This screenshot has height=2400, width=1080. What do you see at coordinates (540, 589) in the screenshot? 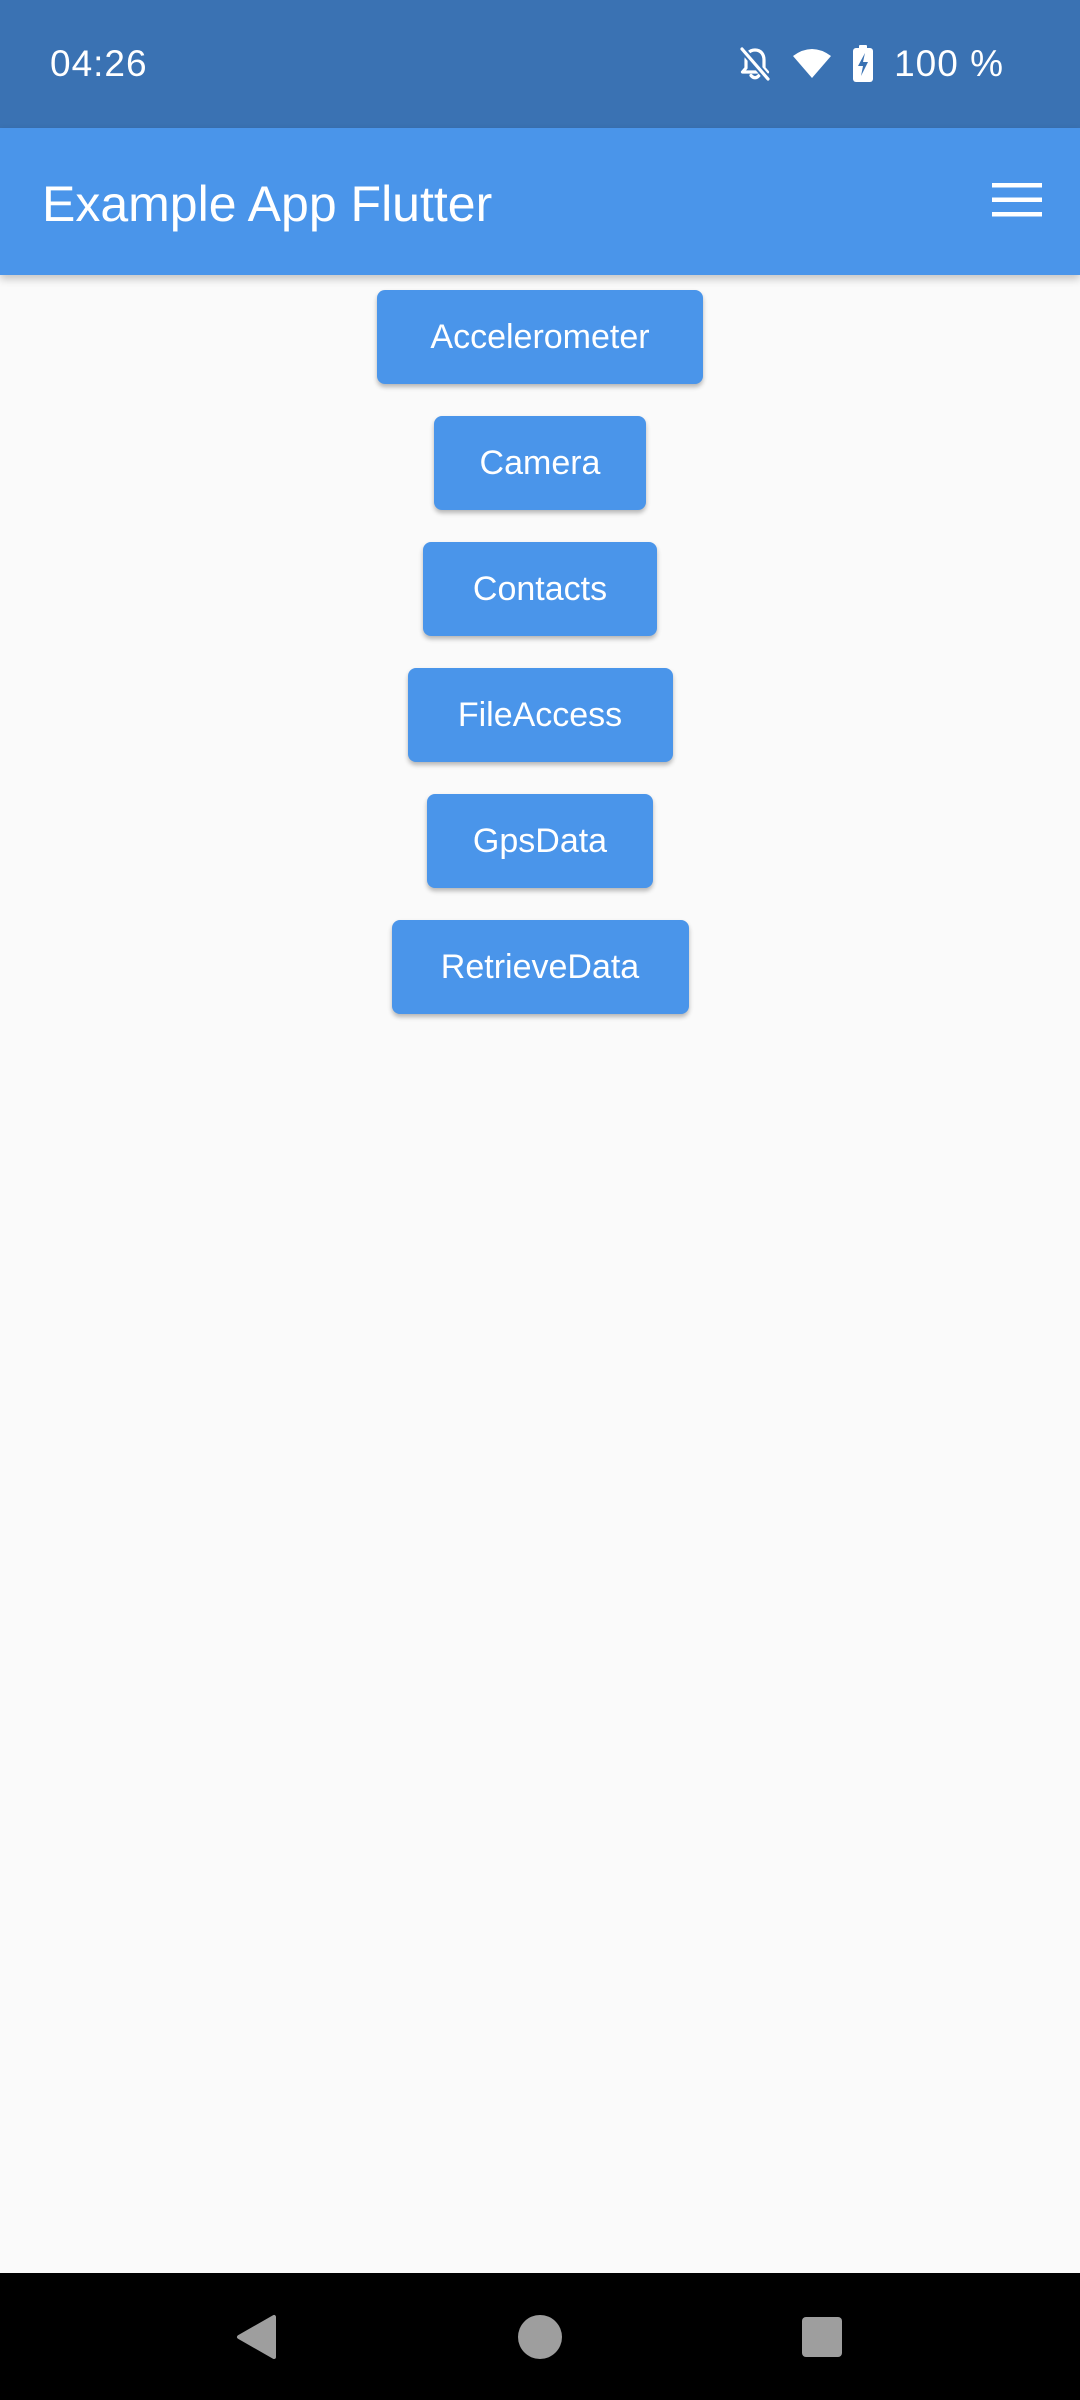
I see `contacts-button: Contacts` at bounding box center [540, 589].